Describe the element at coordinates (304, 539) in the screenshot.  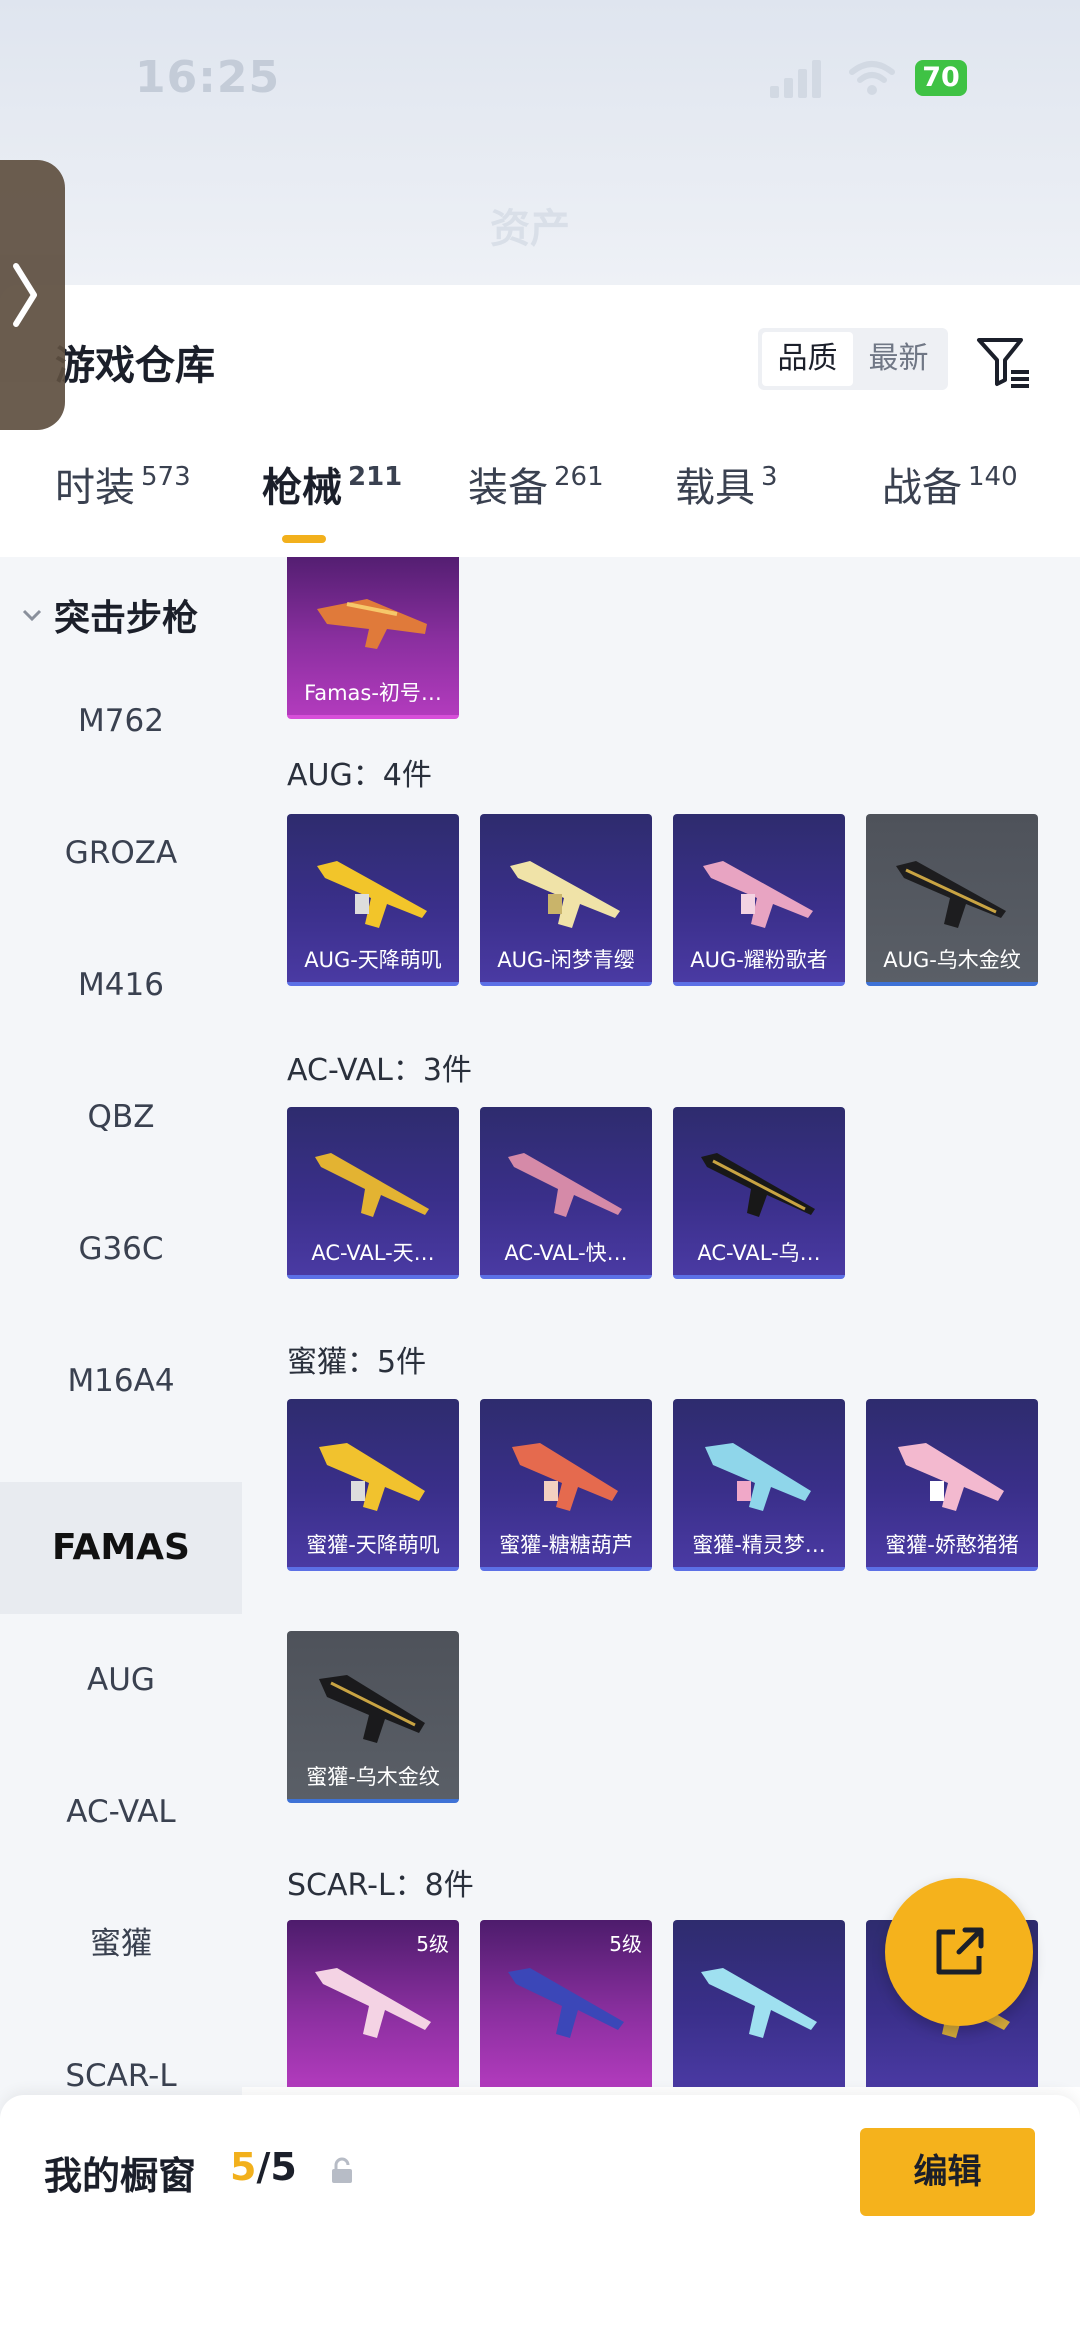
I see `active-tab-indicator` at that location.